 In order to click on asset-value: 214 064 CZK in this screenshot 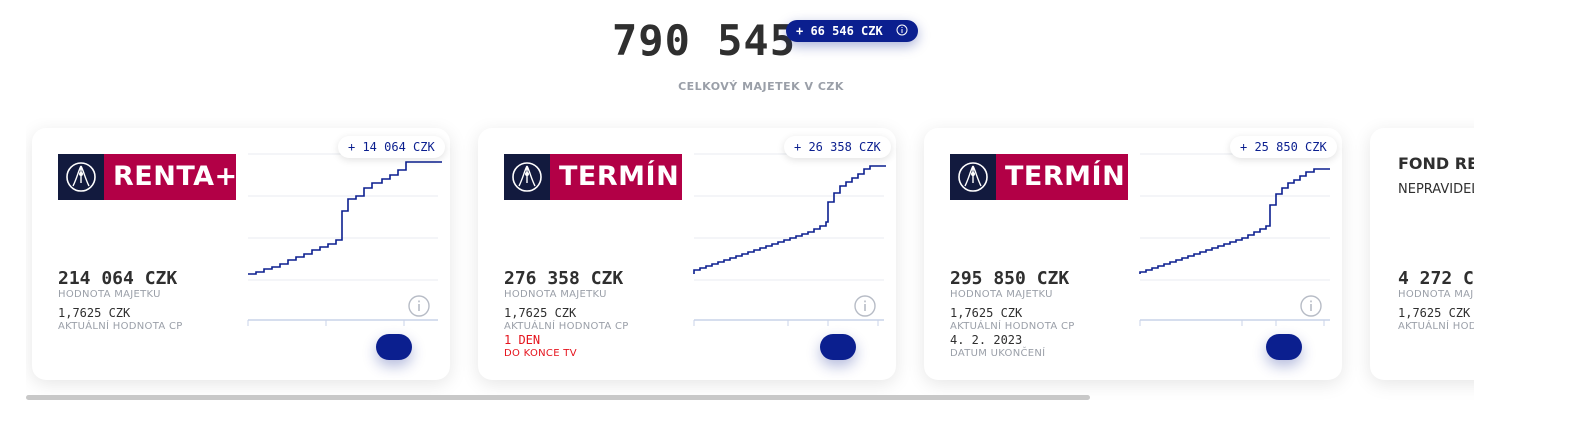, I will do `click(118, 278)`.